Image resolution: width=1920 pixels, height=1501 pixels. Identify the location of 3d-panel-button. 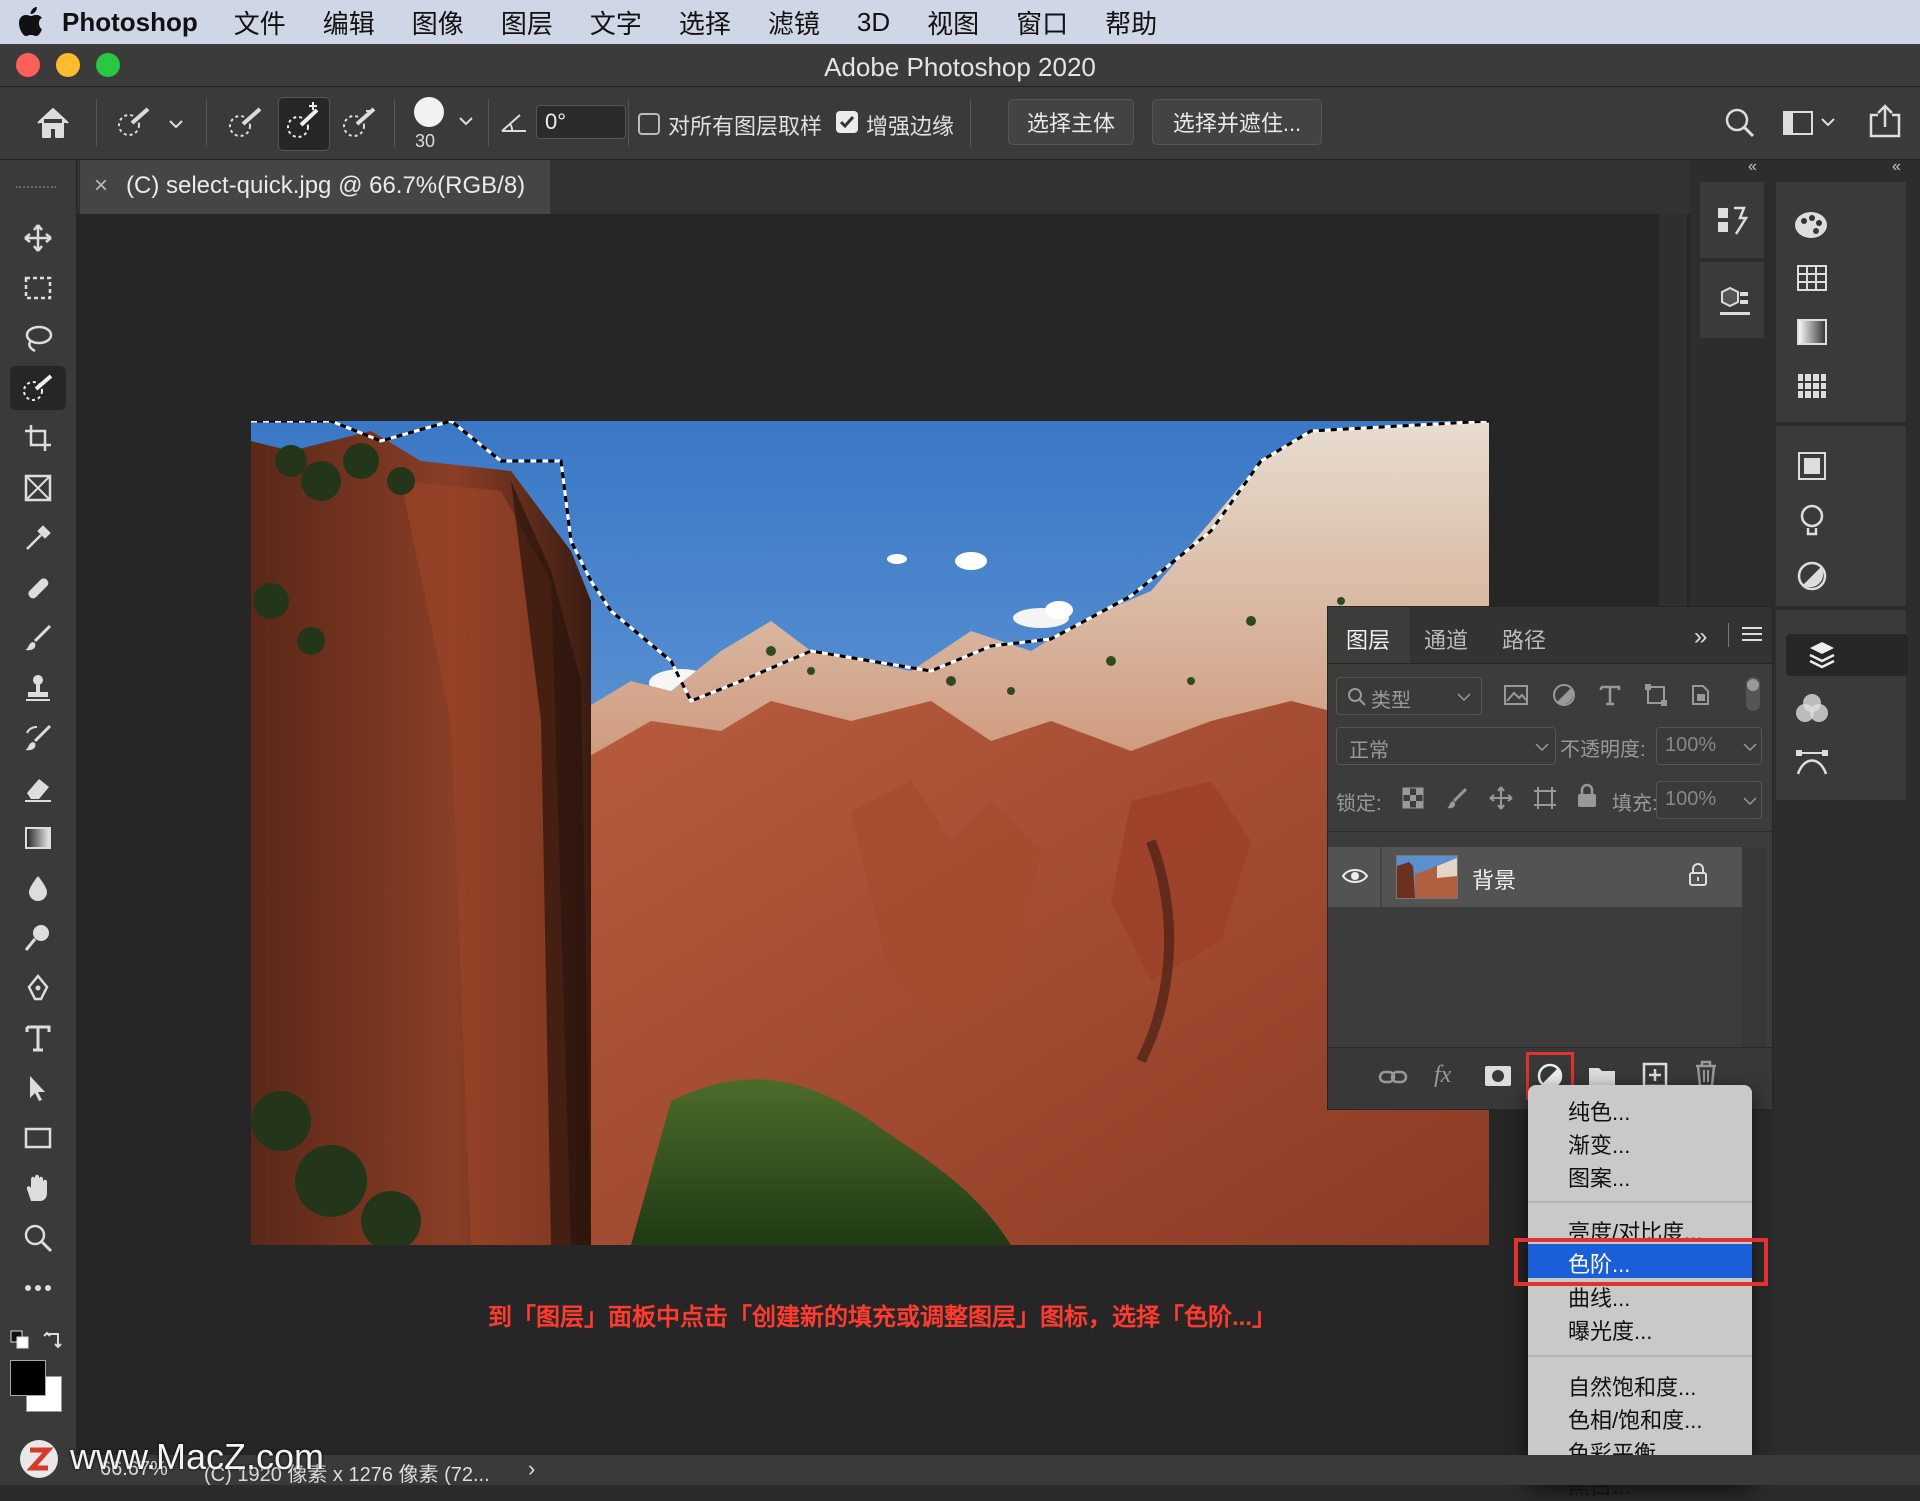
(1732, 300).